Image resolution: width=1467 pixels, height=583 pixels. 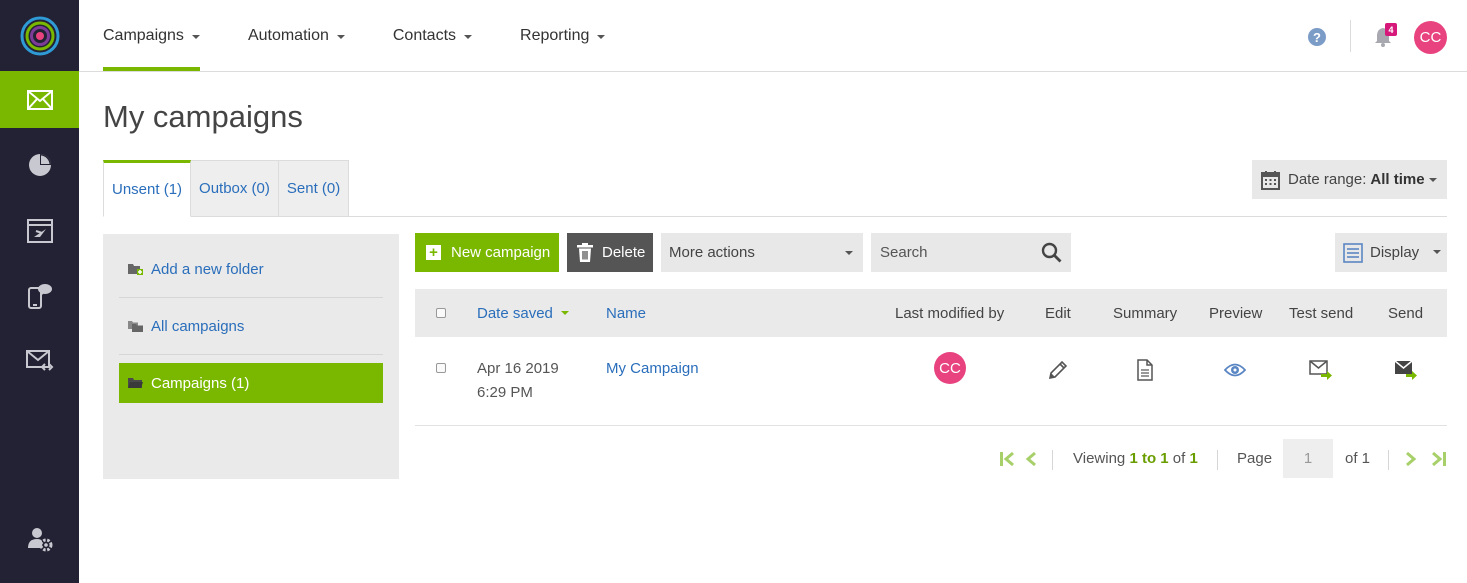 What do you see at coordinates (39, 35) in the screenshot?
I see `logo-icon` at bounding box center [39, 35].